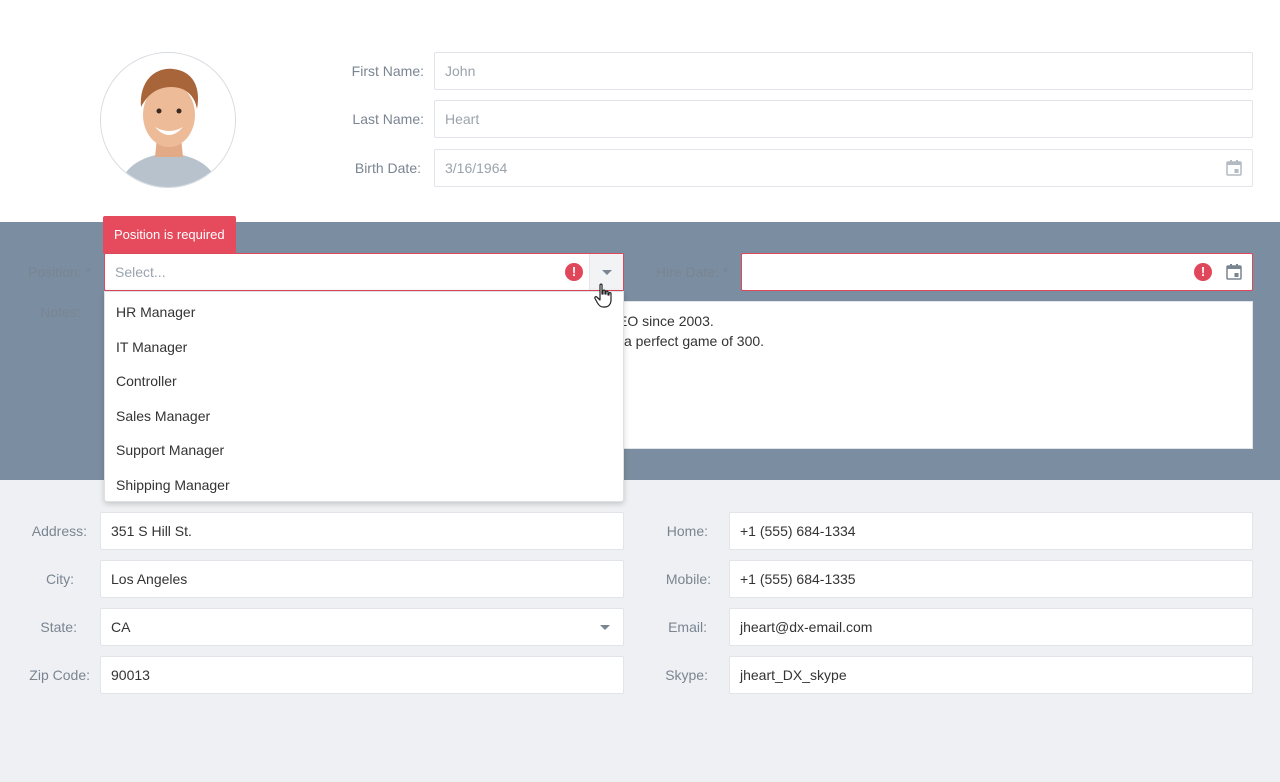  I want to click on zip-code-label: Zip Code:, so click(59, 675).